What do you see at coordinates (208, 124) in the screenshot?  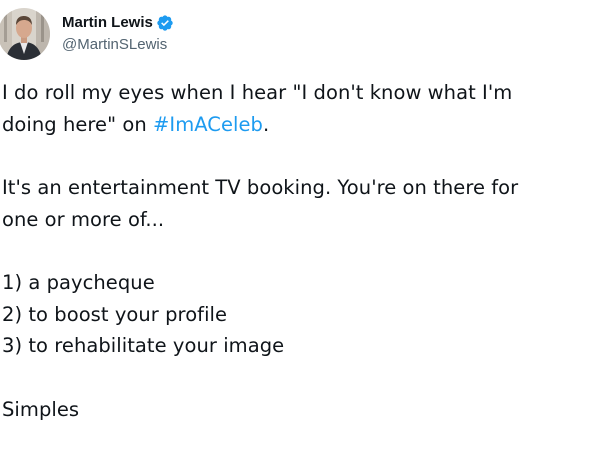 I see `hashtag-link: #ImACeleb` at bounding box center [208, 124].